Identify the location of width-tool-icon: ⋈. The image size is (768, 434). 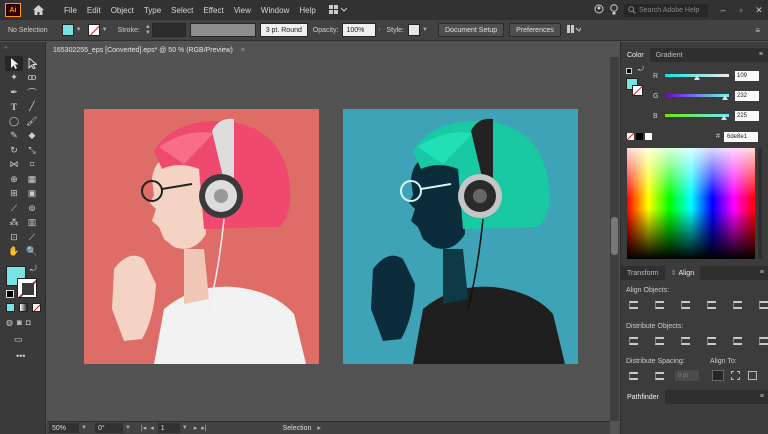
(14, 165).